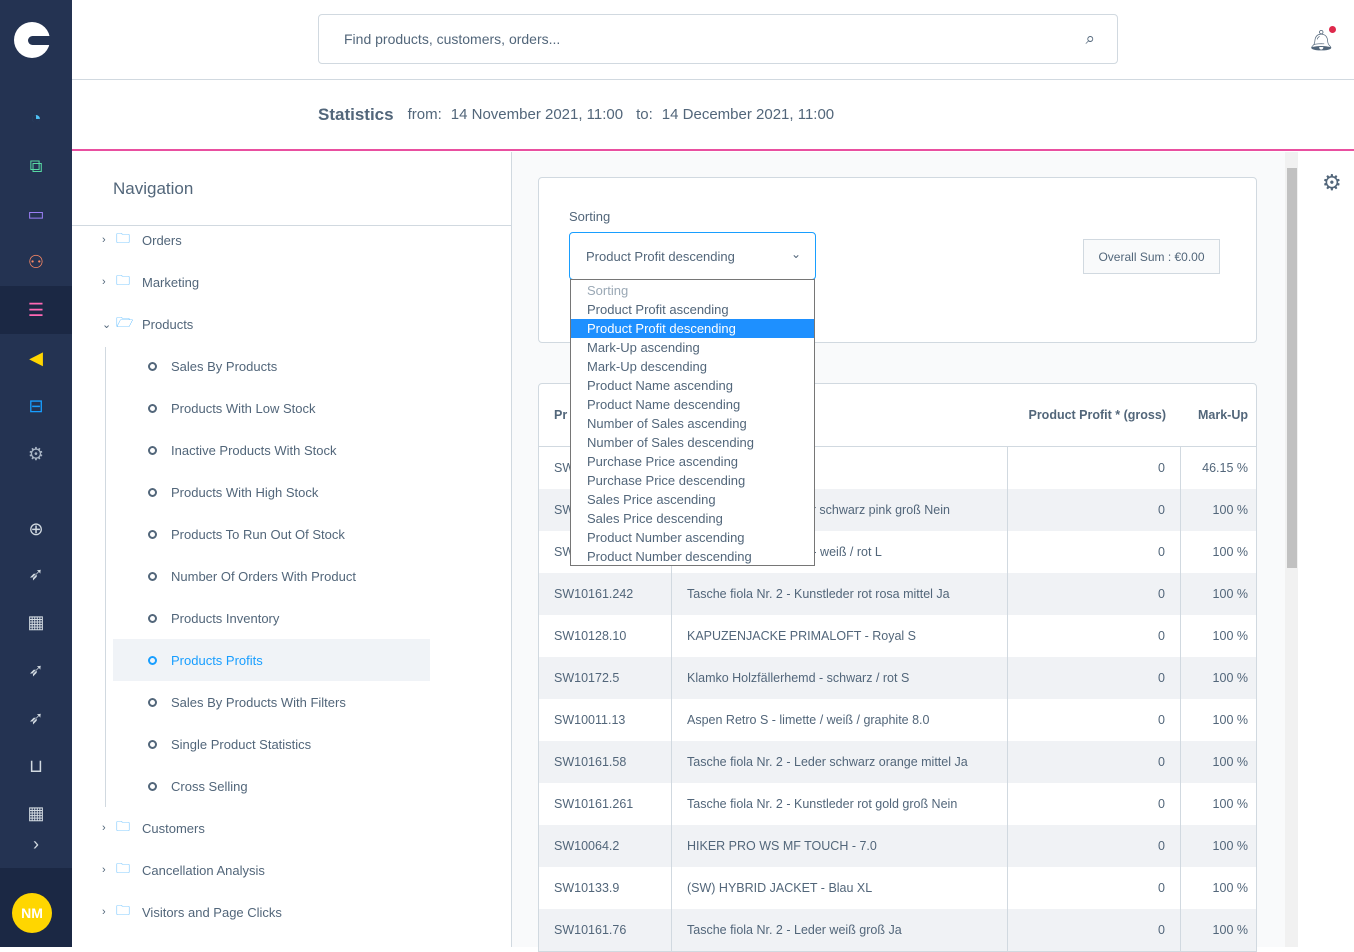  Describe the element at coordinates (147, 324) in the screenshot. I see `nav-products: ⌄ 🗁 Products` at that location.